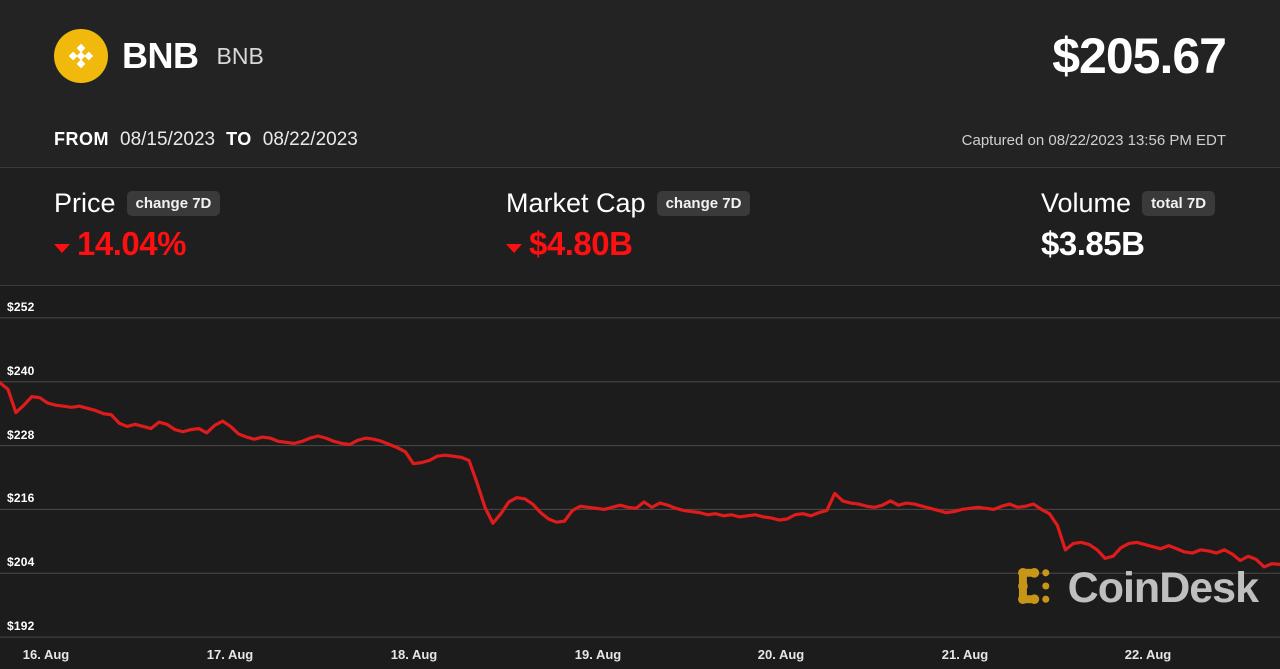 Image resolution: width=1280 pixels, height=669 pixels. Describe the element at coordinates (21, 370) in the screenshot. I see `y-axis-tick: $240` at that location.